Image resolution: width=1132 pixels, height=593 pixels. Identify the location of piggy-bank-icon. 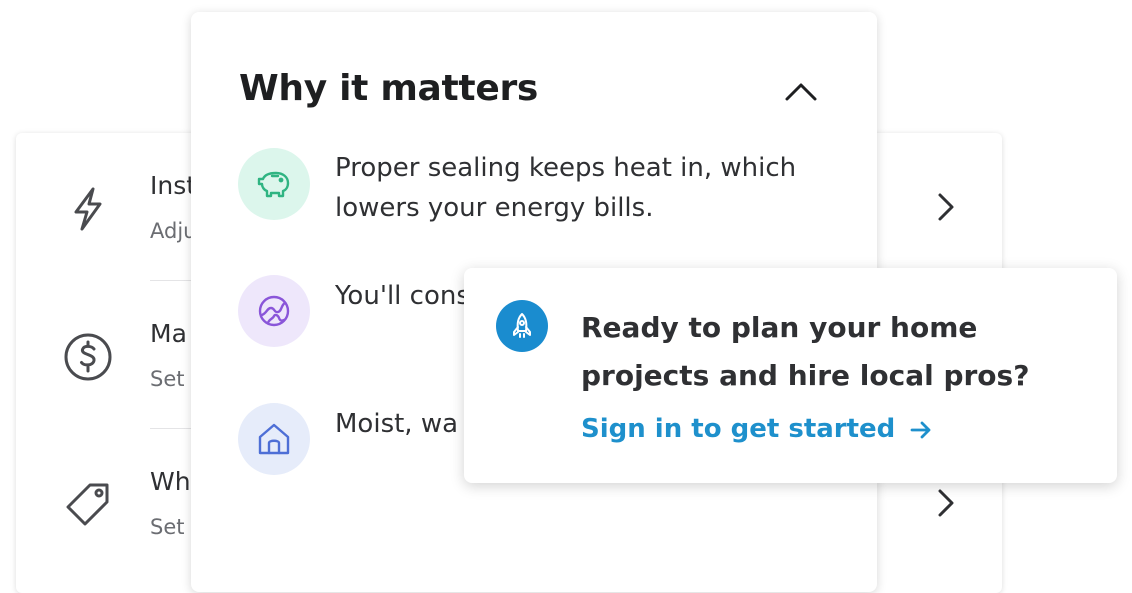
(274, 184).